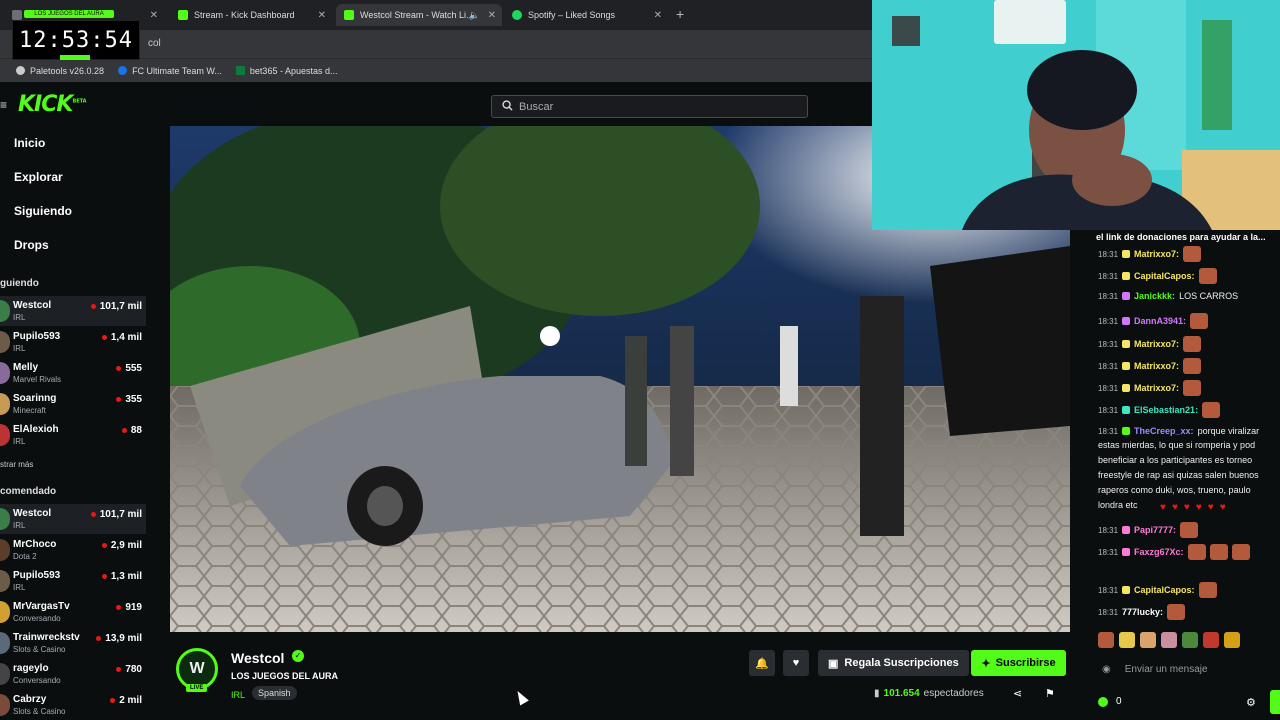 The image size is (1280, 720). Describe the element at coordinates (1017, 693) in the screenshot. I see `share-icon: ⋖` at that location.